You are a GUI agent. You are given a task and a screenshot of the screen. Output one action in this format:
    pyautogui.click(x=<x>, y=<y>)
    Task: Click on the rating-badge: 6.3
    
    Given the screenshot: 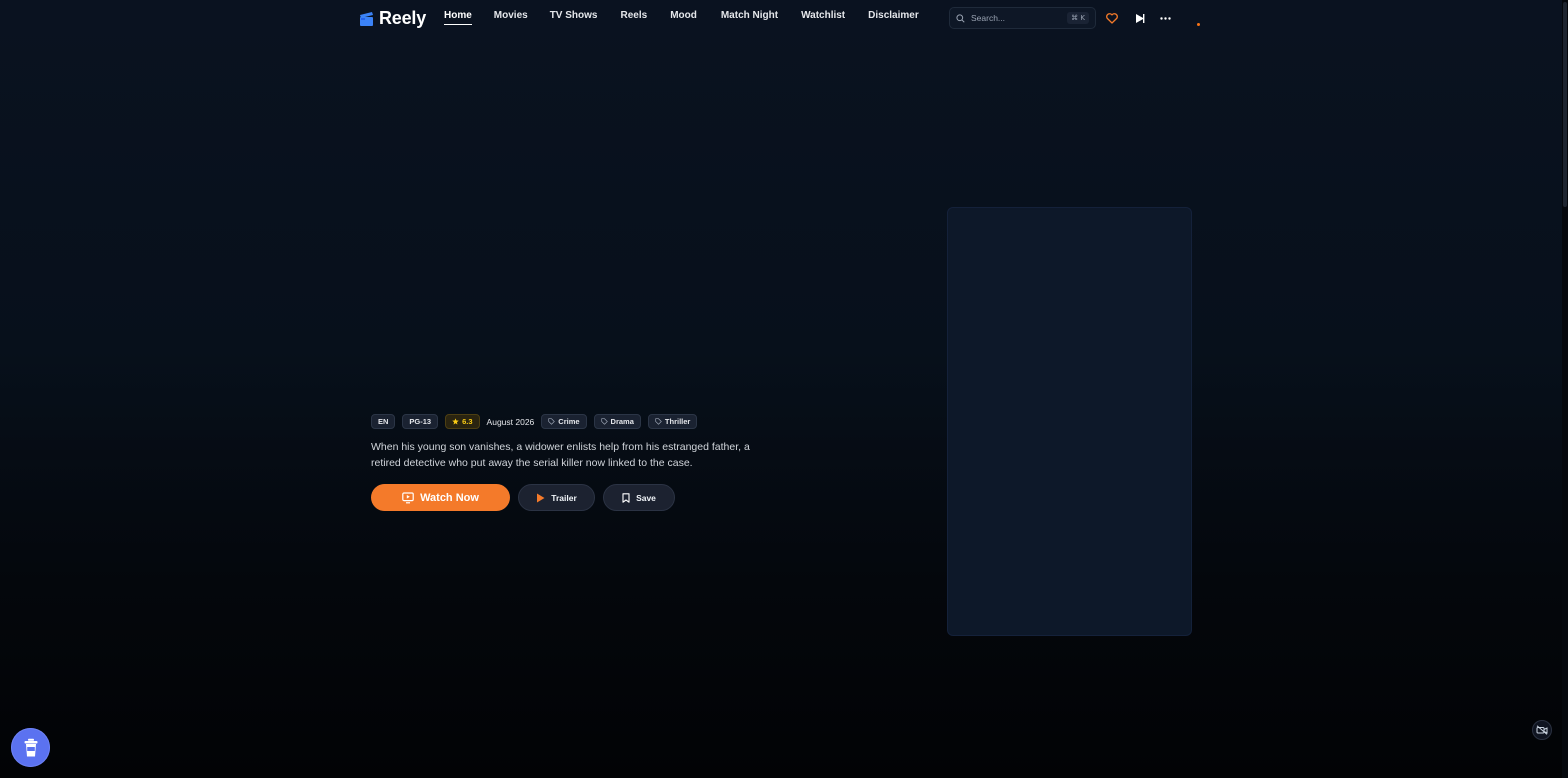 What is the action you would take?
    pyautogui.click(x=462, y=421)
    